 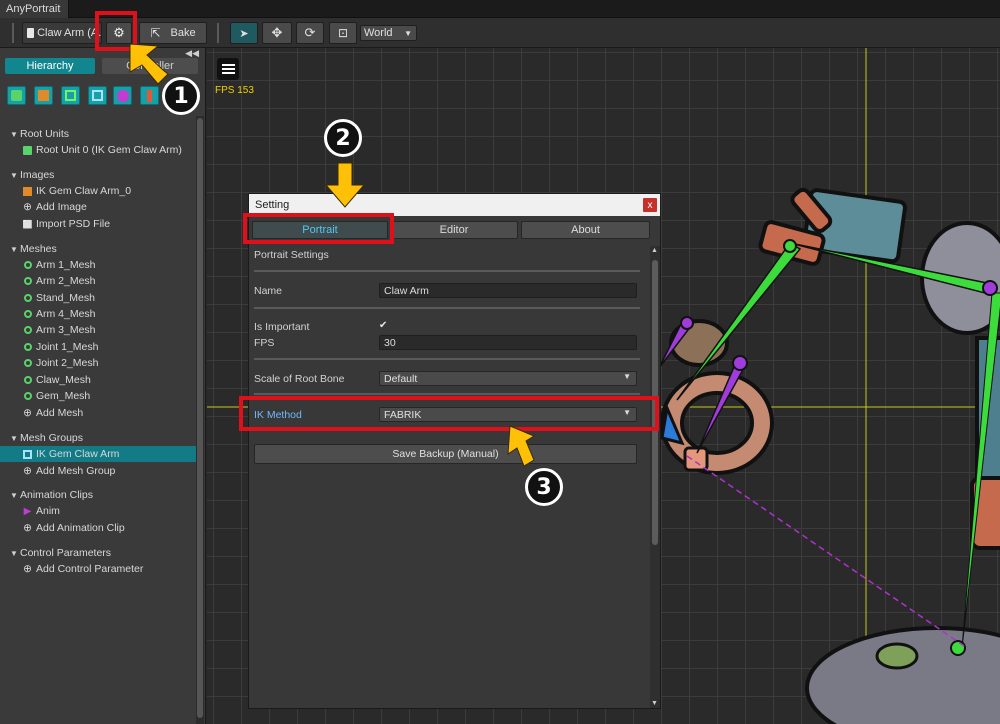 I want to click on item-label: Add Animation Clip, so click(x=80, y=528).